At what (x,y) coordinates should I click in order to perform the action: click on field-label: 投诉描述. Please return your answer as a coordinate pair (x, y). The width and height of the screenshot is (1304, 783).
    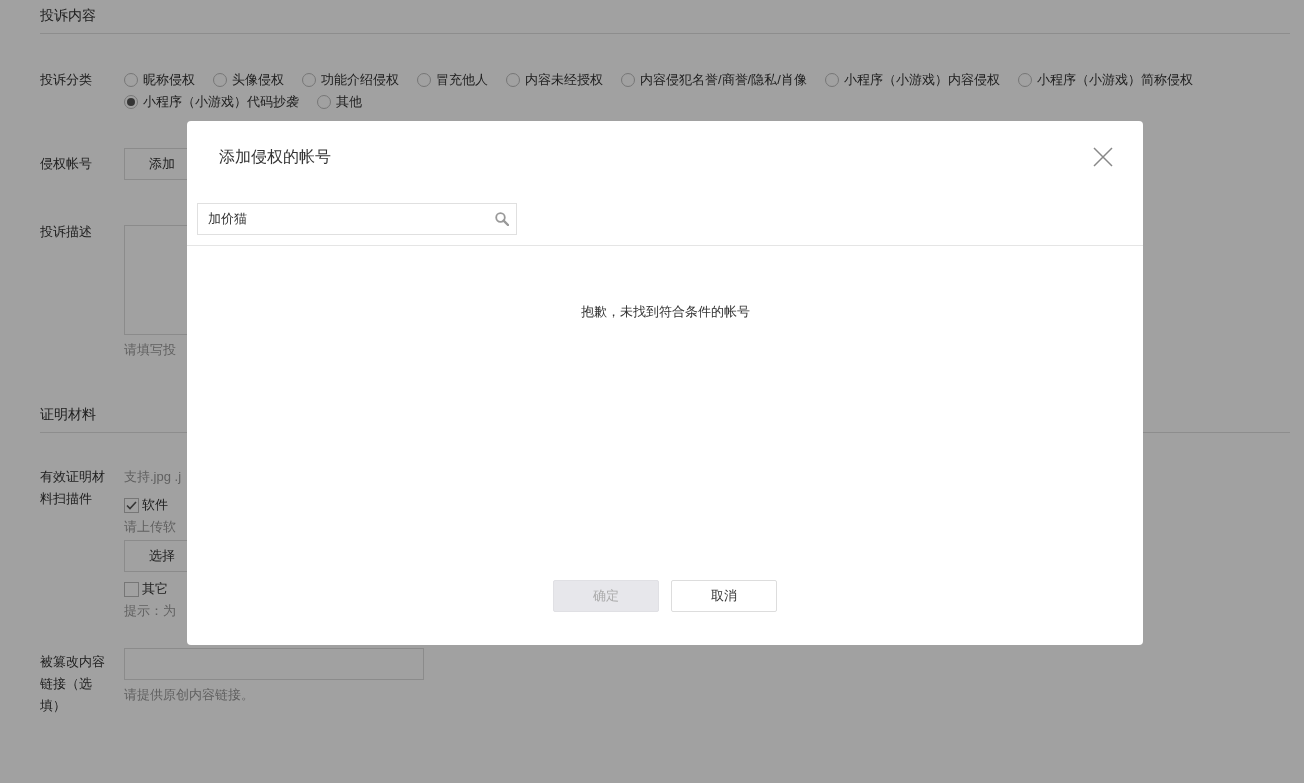
    Looking at the image, I should click on (66, 232).